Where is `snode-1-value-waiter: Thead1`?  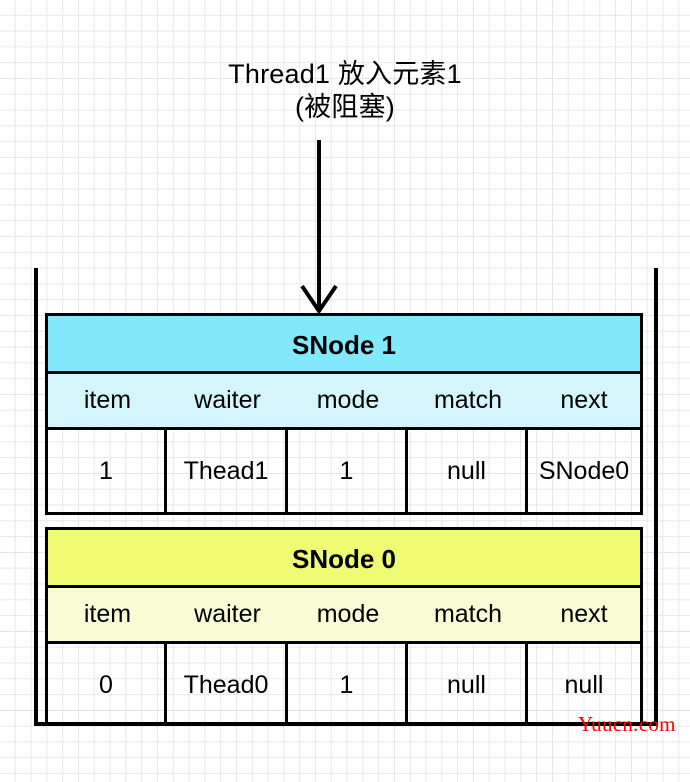 snode-1-value-waiter: Thead1 is located at coordinates (227, 471).